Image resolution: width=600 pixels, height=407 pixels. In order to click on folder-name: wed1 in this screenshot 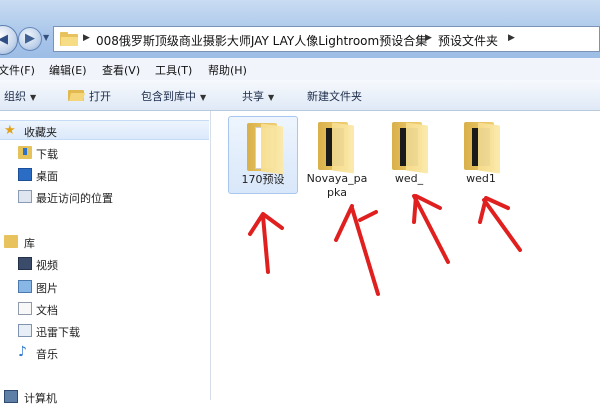, I will do `click(481, 178)`.